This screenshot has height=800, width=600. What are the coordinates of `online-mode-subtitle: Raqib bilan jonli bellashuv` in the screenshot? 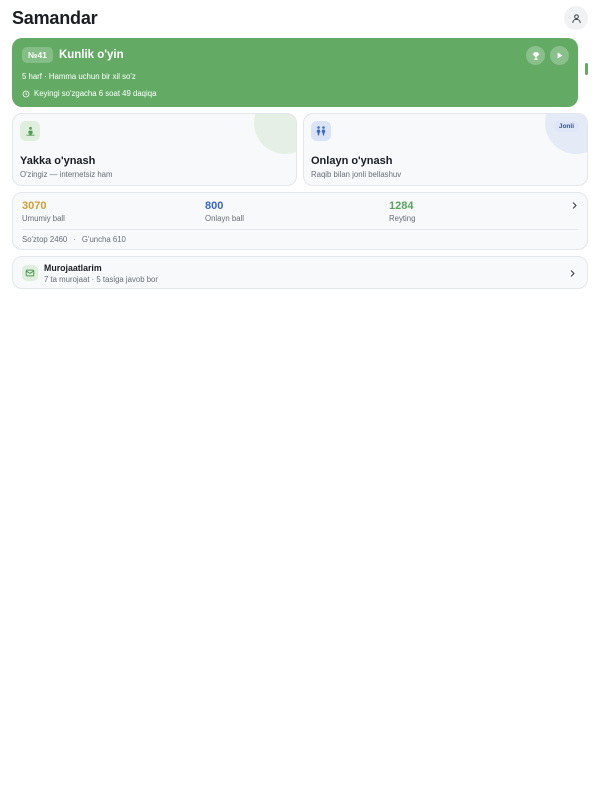 It's located at (356, 174).